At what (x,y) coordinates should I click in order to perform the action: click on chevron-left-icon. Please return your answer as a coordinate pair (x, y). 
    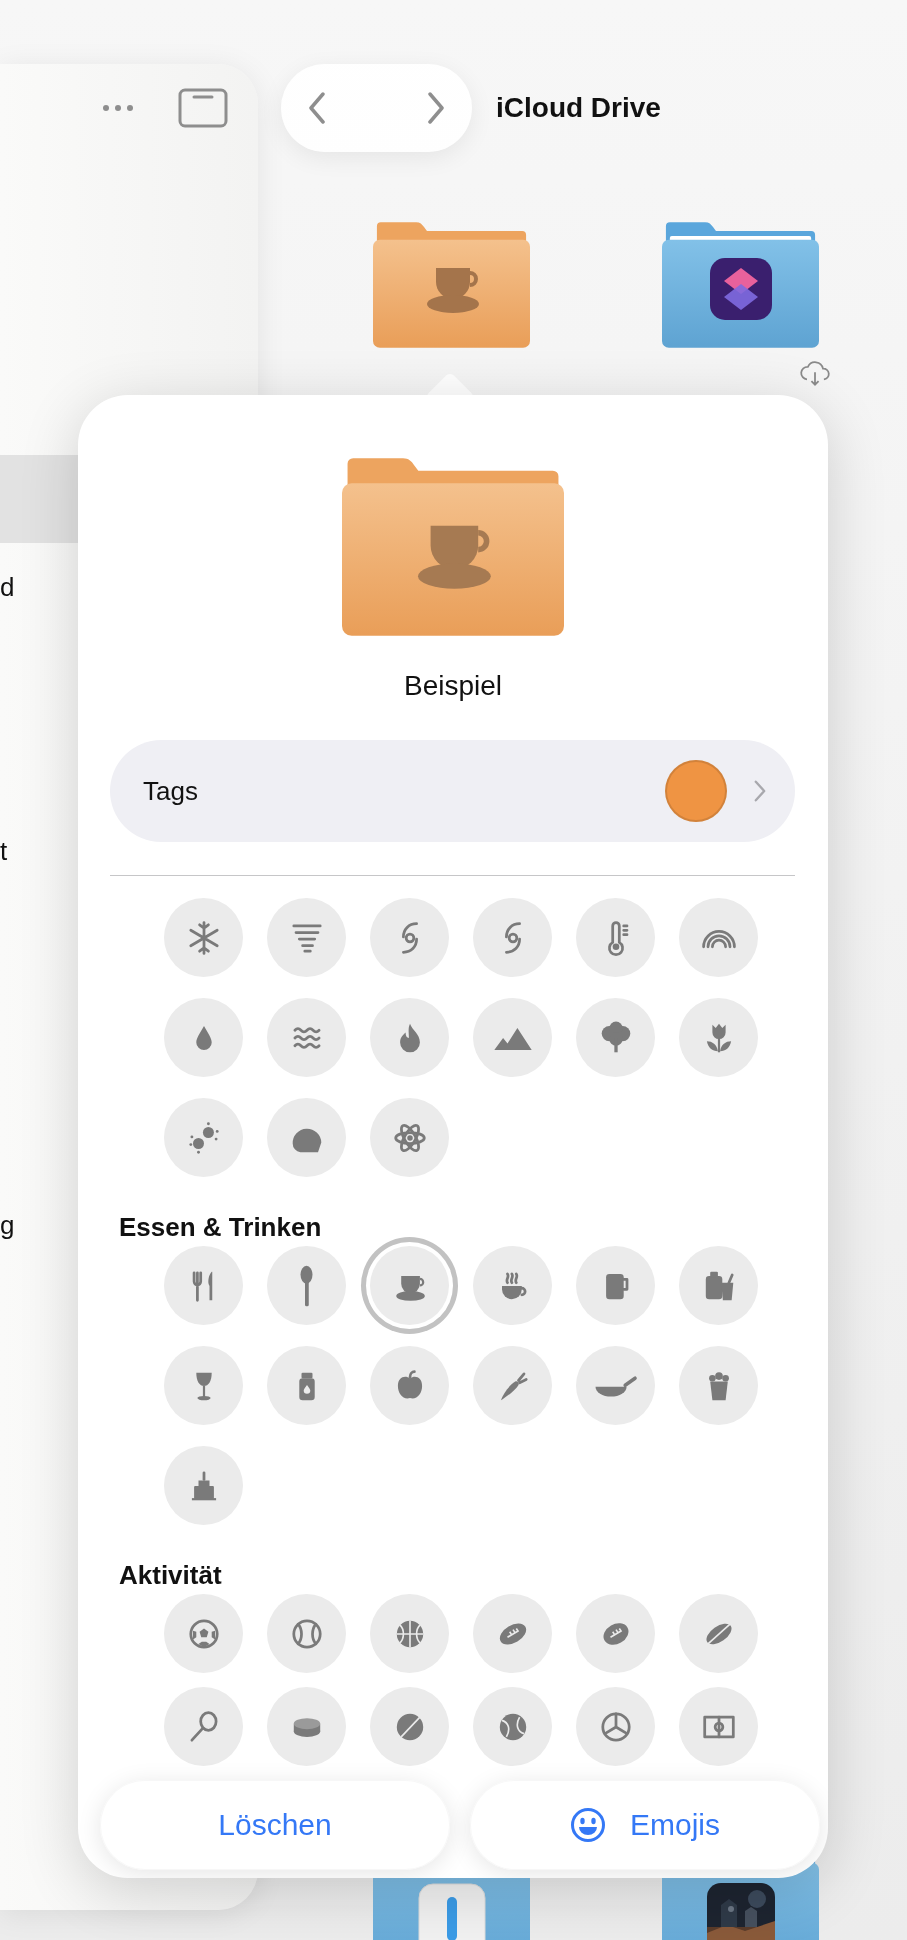
    Looking at the image, I should click on (317, 108).